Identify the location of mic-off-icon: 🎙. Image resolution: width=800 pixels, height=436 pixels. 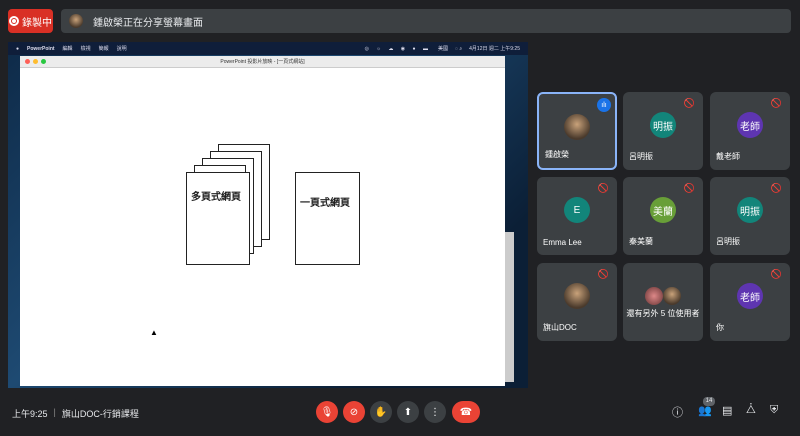
(327, 412).